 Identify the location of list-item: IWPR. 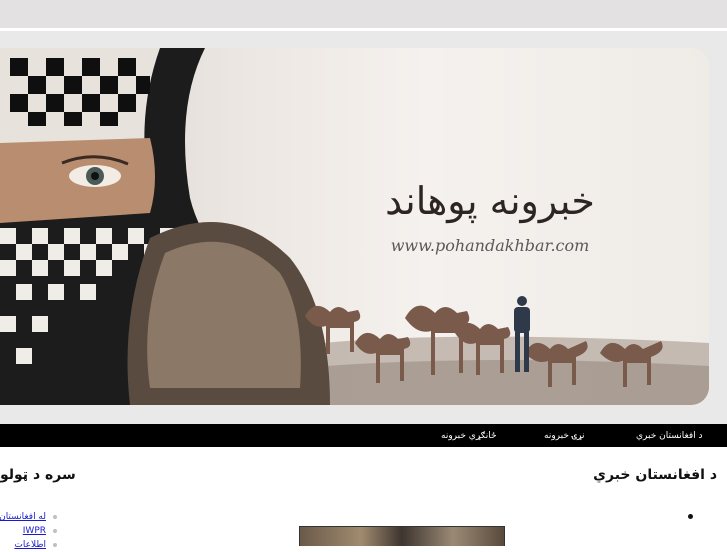
(30, 531).